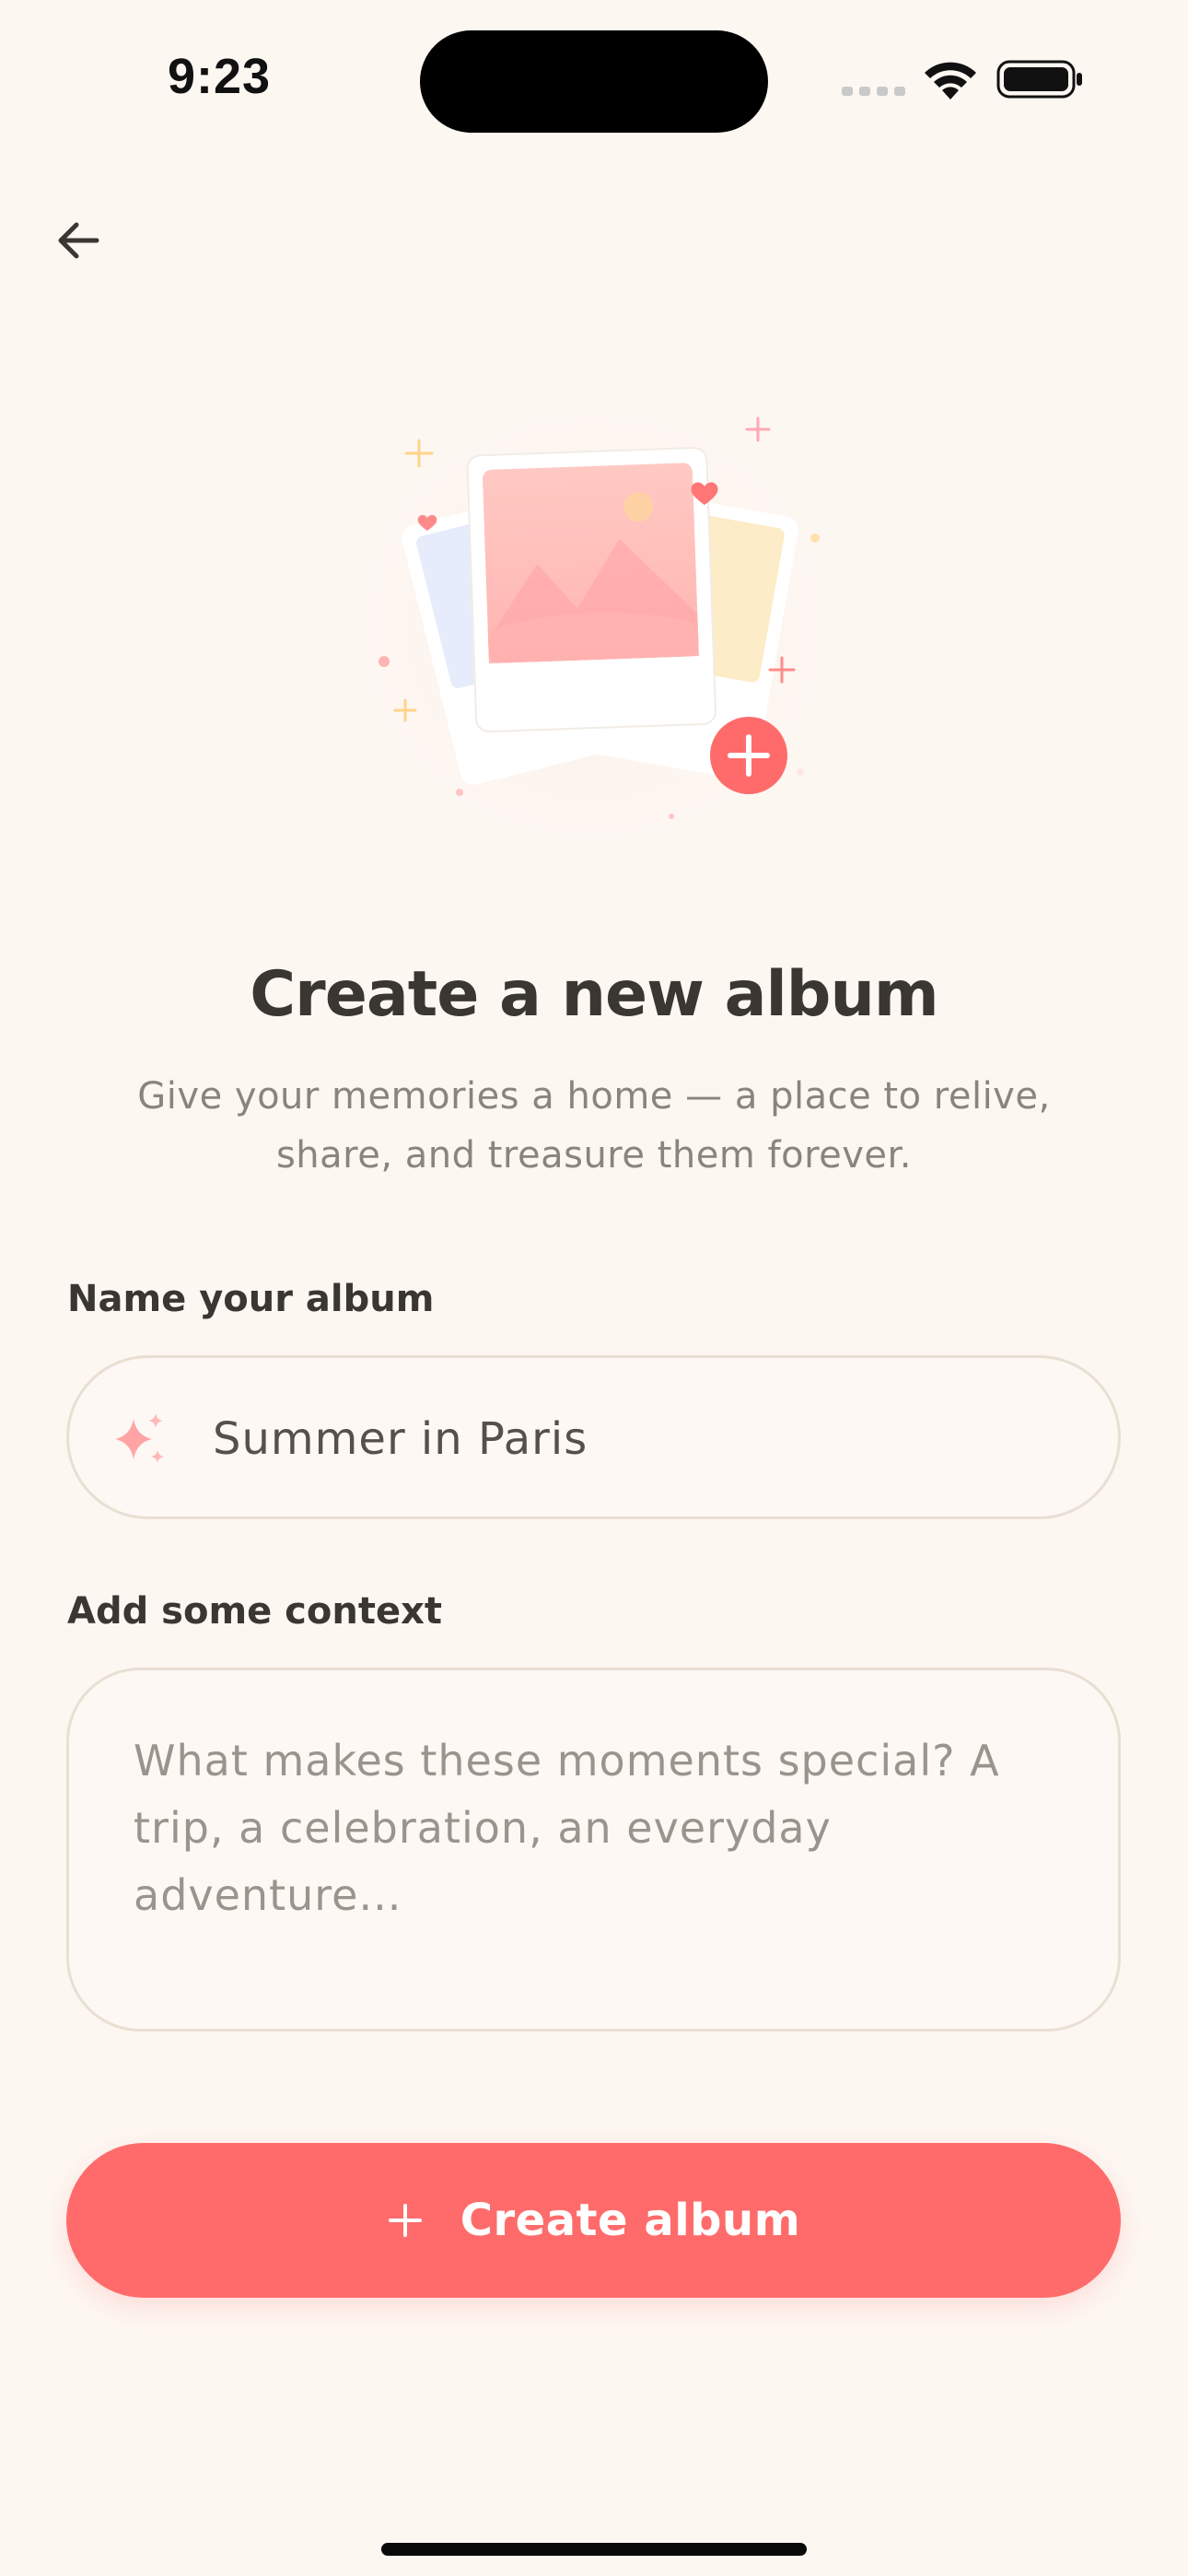 The width and height of the screenshot is (1188, 2576). I want to click on home-indicator, so click(594, 2549).